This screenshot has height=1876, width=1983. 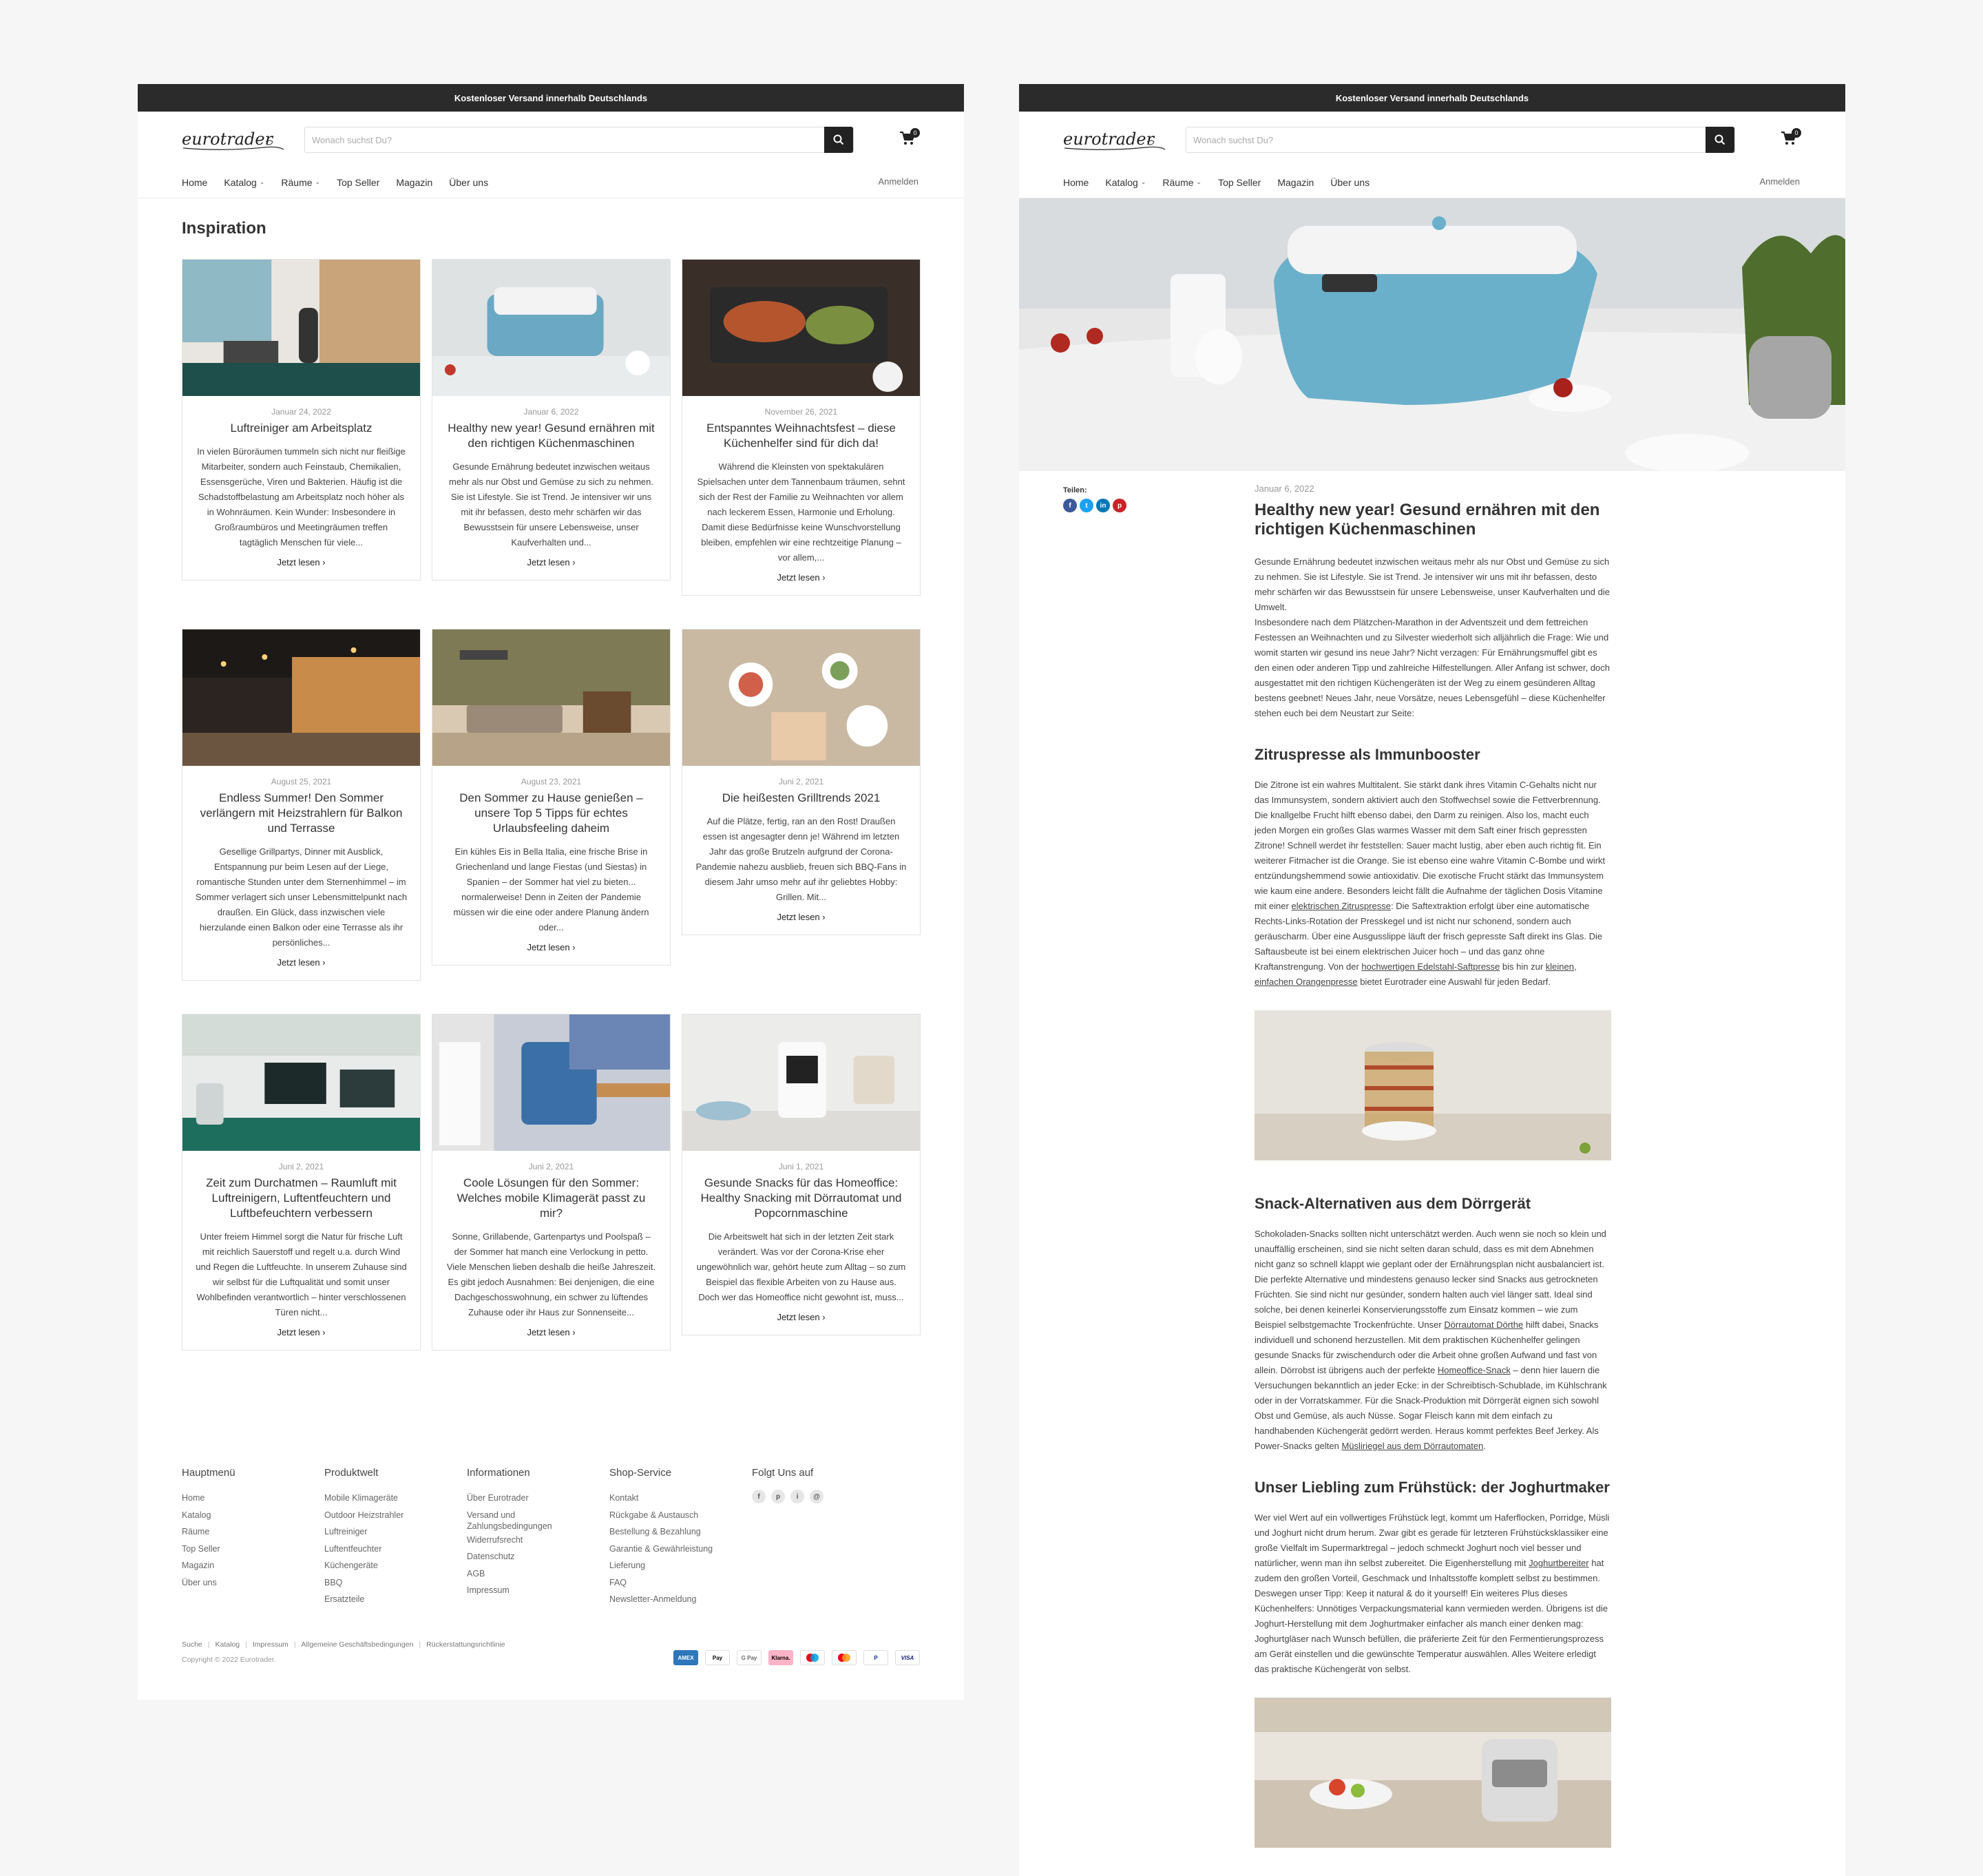 What do you see at coordinates (801, 798) in the screenshot?
I see `article-title: Die heißesten Grilltrends 2021` at bounding box center [801, 798].